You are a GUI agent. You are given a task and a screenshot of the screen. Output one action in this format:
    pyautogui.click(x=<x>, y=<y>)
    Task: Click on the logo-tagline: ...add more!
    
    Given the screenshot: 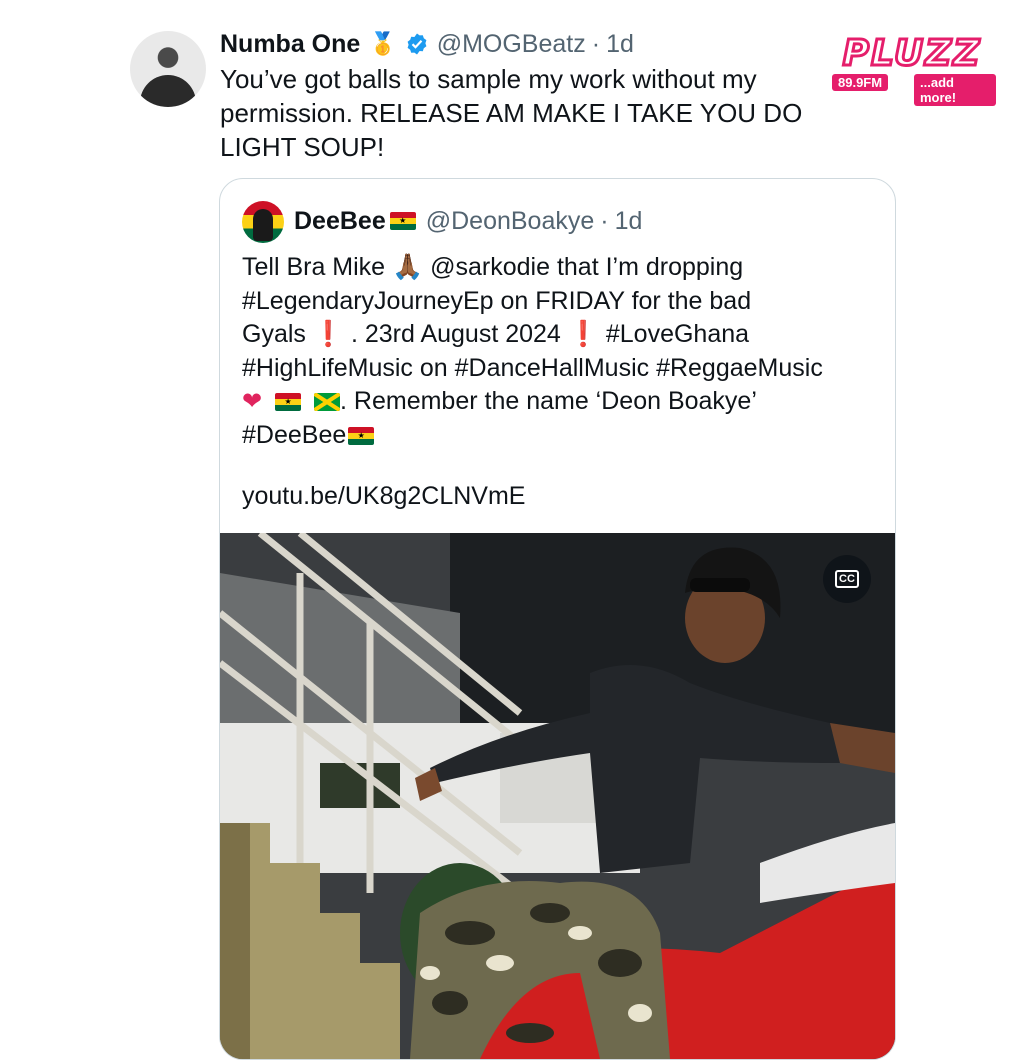 What is the action you would take?
    pyautogui.click(x=955, y=90)
    